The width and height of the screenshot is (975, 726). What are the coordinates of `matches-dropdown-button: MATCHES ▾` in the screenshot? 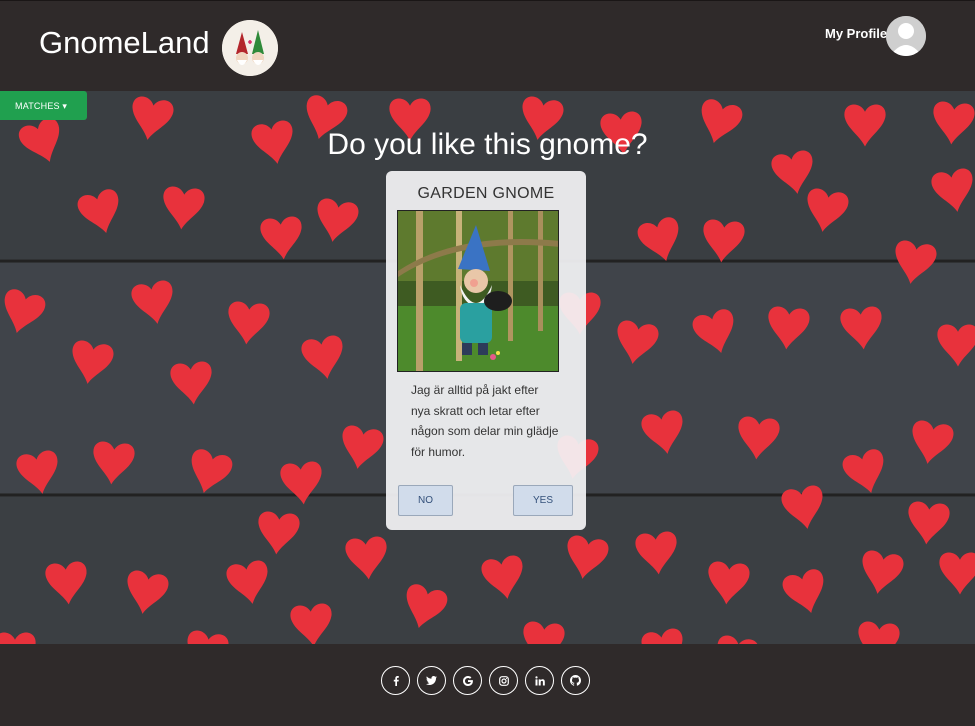 It's located at (43, 105).